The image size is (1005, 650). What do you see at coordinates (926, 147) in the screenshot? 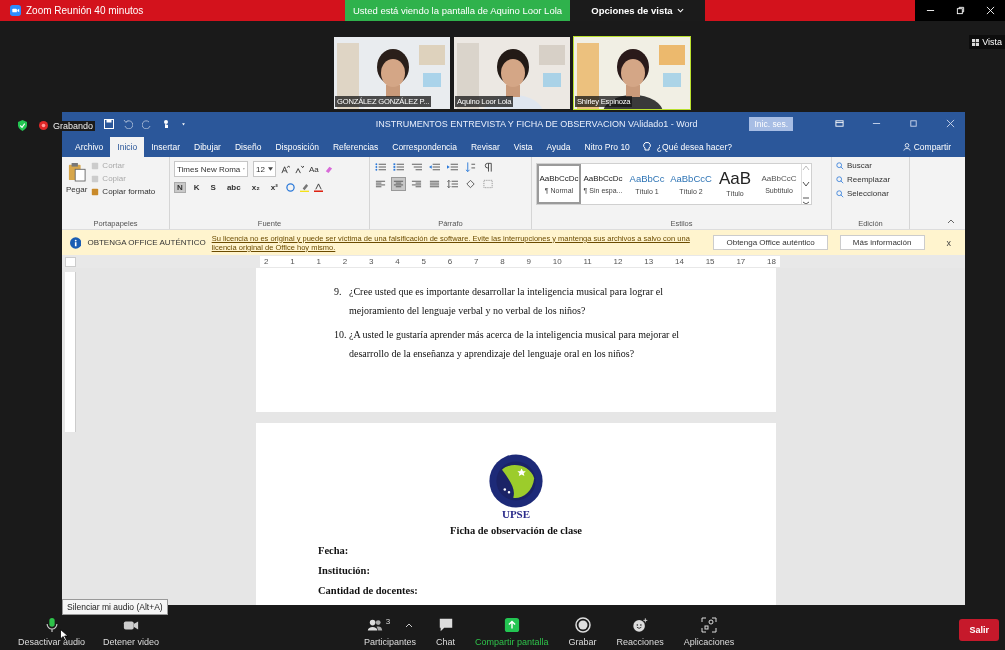
I see `share-button: Compartir` at bounding box center [926, 147].